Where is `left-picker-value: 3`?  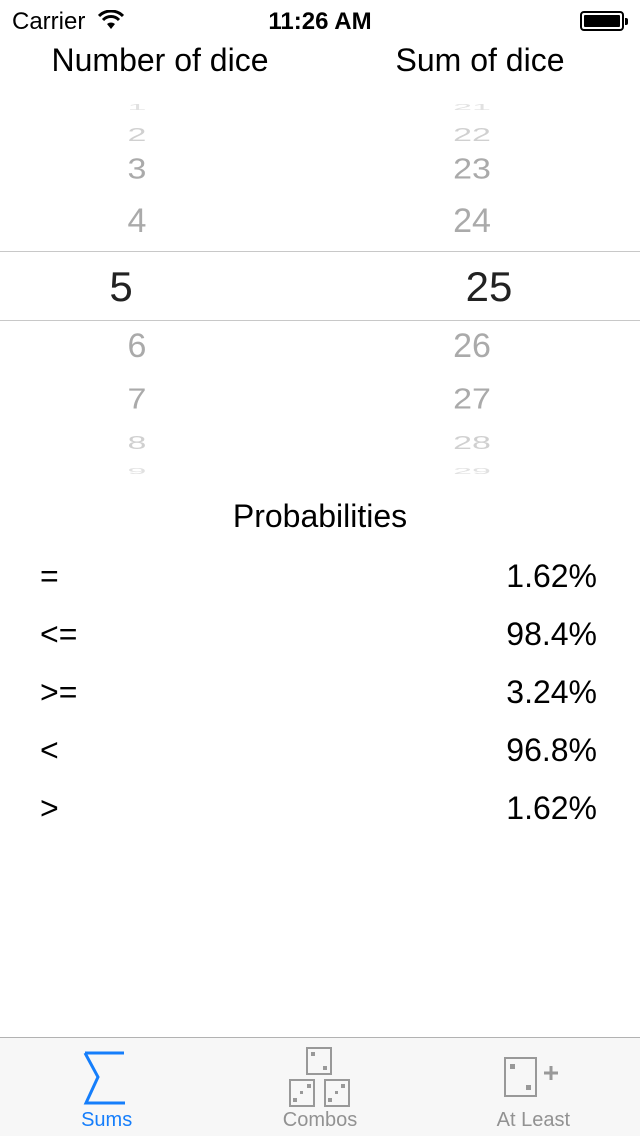
left-picker-value: 3 is located at coordinates (160, 169).